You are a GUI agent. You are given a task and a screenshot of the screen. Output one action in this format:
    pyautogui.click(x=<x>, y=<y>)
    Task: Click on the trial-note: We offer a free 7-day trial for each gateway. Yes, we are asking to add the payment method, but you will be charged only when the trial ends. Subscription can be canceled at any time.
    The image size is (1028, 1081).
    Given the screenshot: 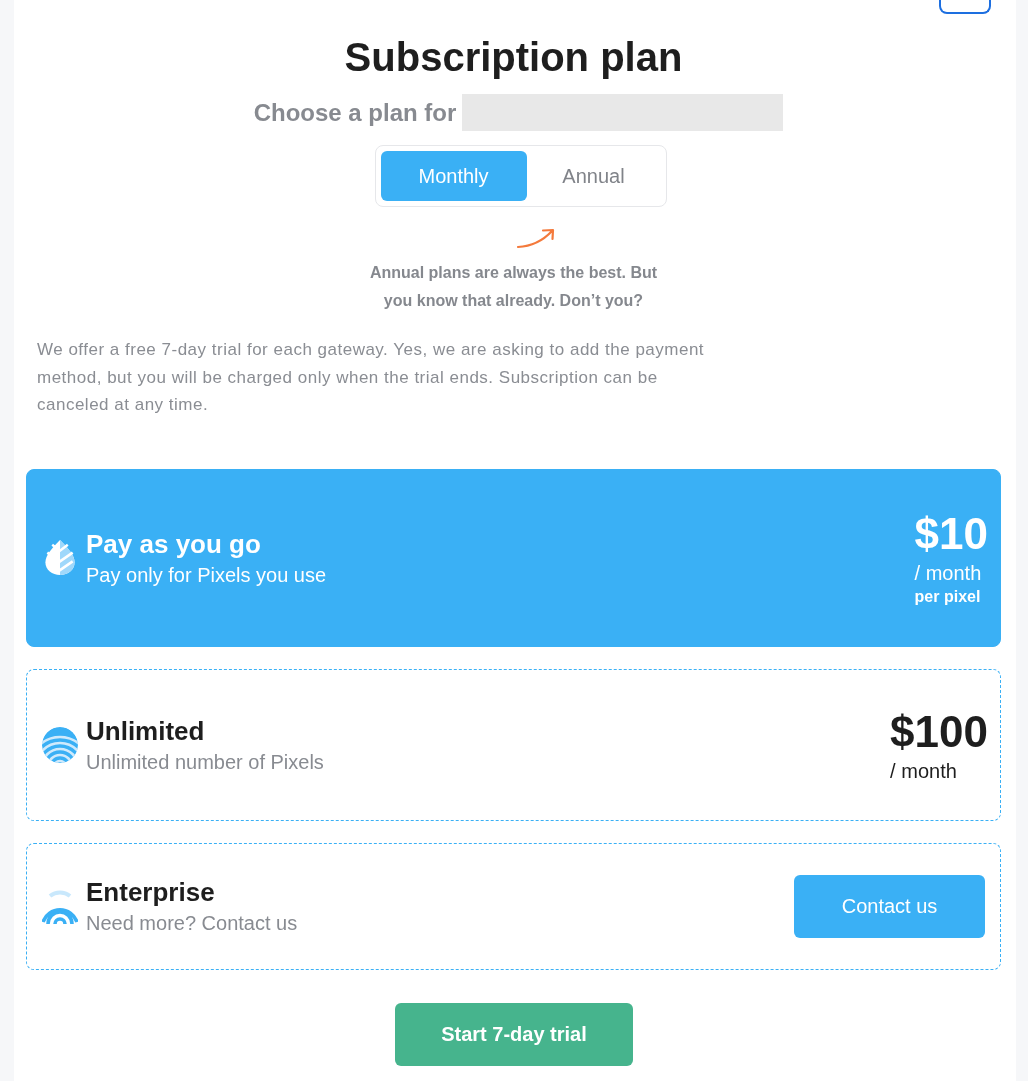 What is the action you would take?
    pyautogui.click(x=371, y=377)
    